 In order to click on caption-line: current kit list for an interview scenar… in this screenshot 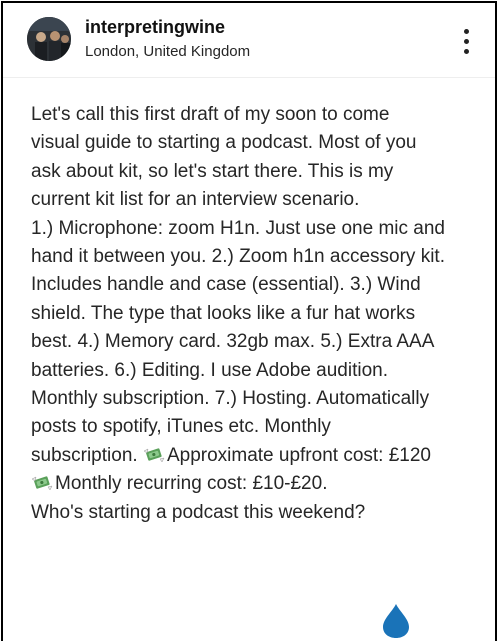, I will do `click(195, 200)`.